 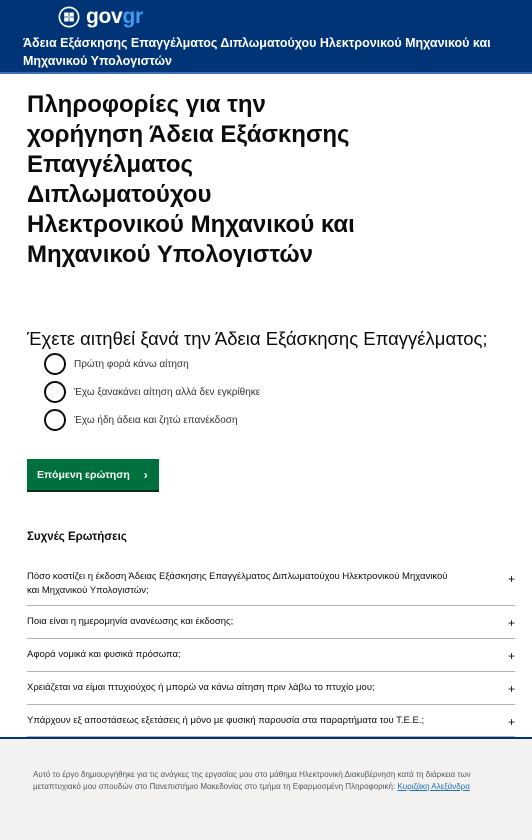 What do you see at coordinates (83, 474) in the screenshot?
I see `next-question-label: Επόμενη ερώτηση` at bounding box center [83, 474].